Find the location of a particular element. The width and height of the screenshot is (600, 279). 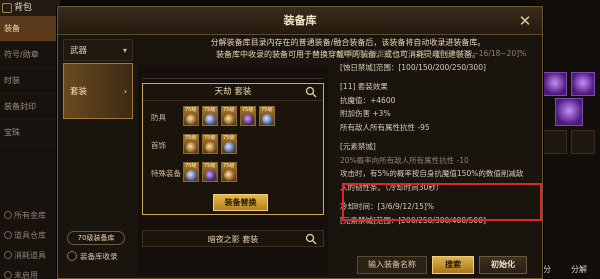

suit2-title-text: 暗夜之影 套装 is located at coordinates (233, 239).